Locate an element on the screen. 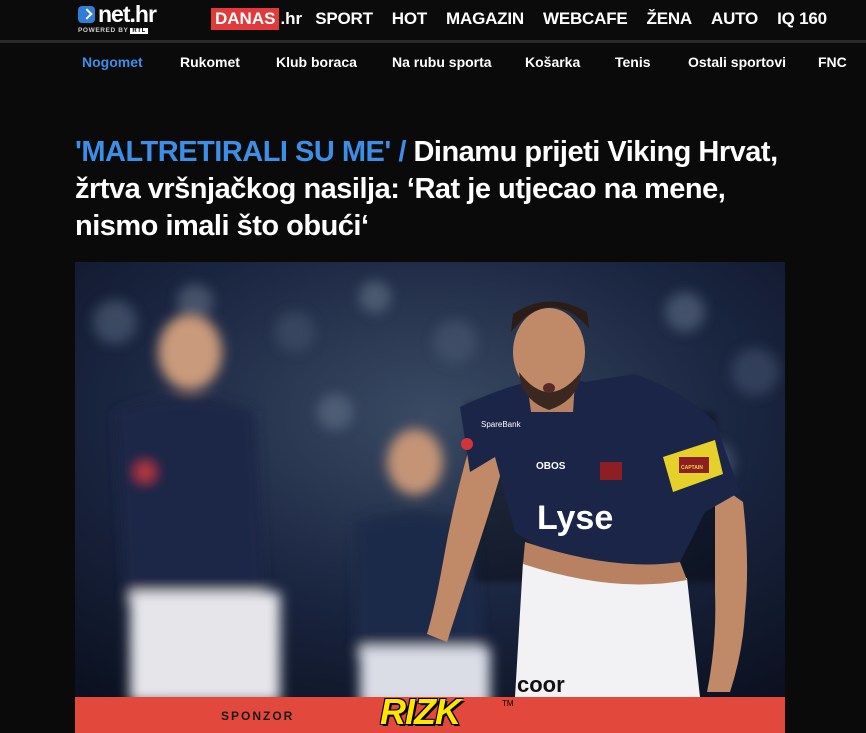 The width and height of the screenshot is (866, 733). sponsor-brand-logo: RIZK is located at coordinates (420, 711).